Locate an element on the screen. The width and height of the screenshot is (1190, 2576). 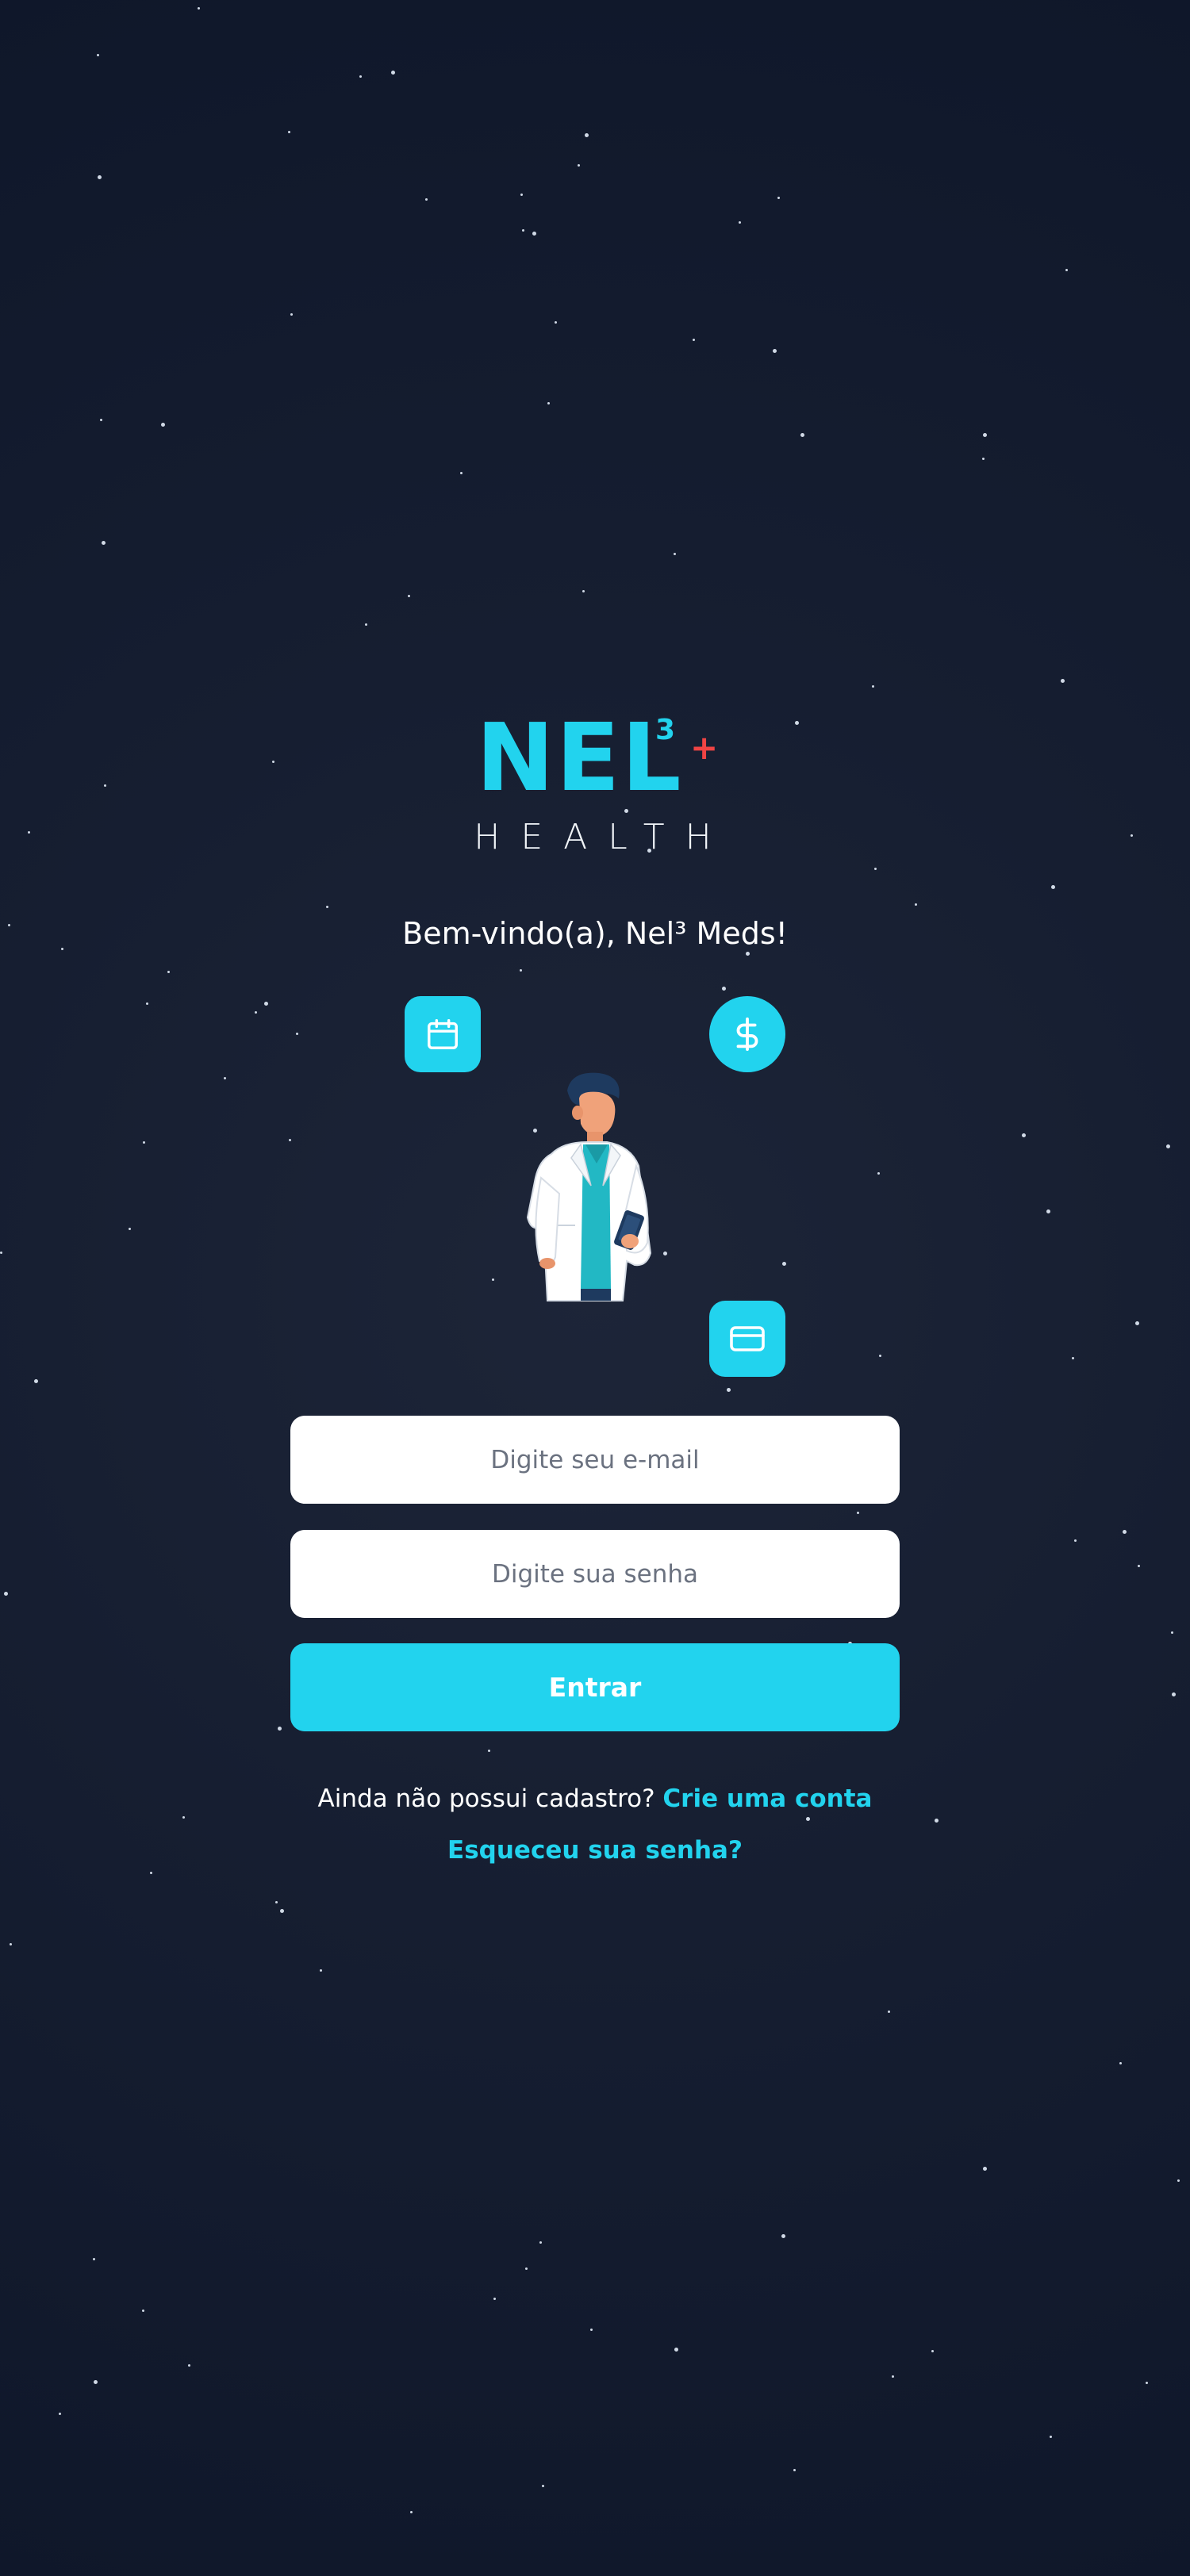
calendar-icon is located at coordinates (443, 1034).